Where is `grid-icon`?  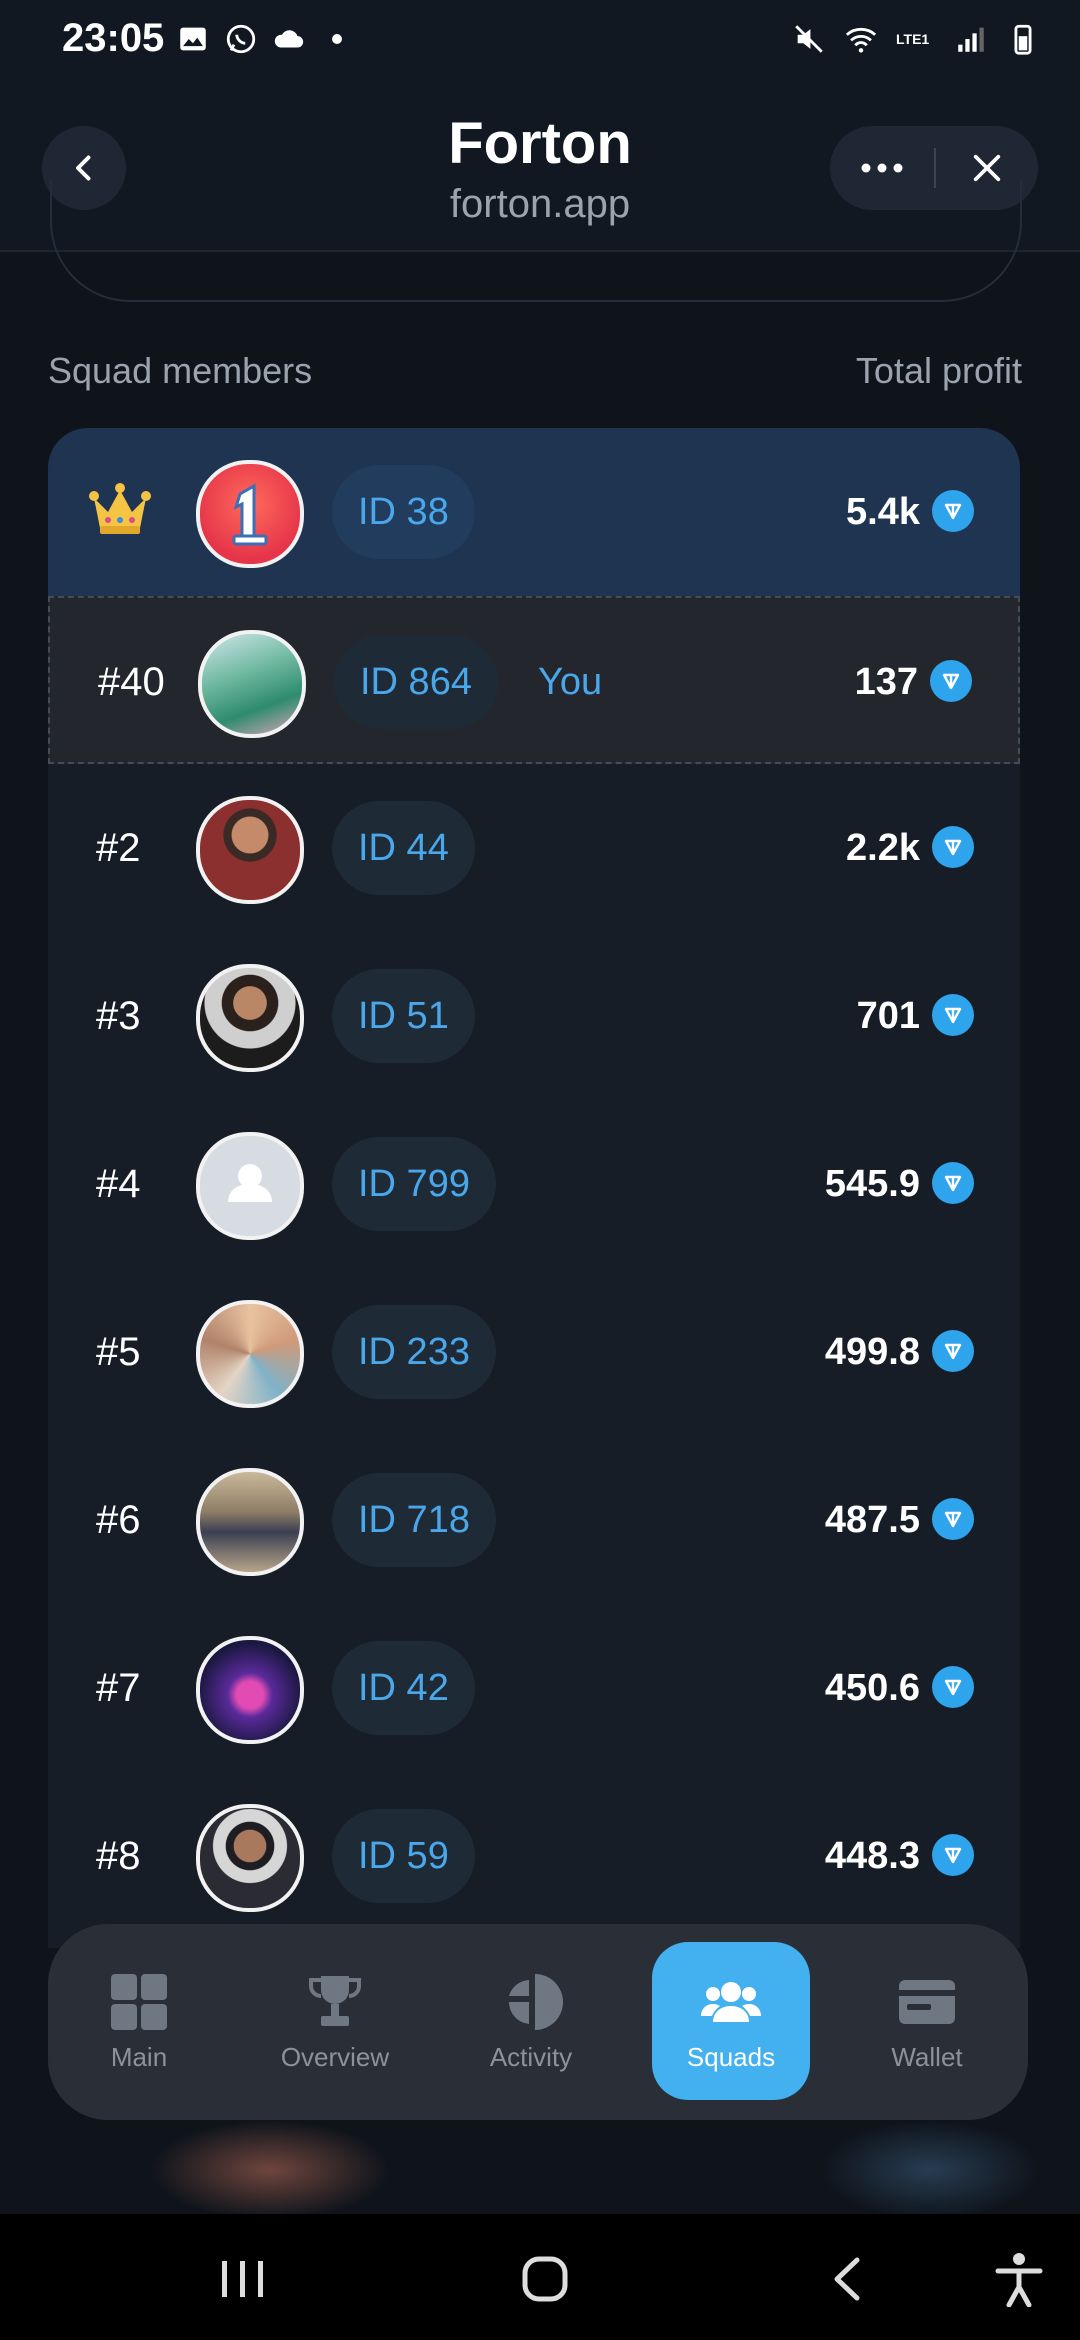 grid-icon is located at coordinates (139, 2001).